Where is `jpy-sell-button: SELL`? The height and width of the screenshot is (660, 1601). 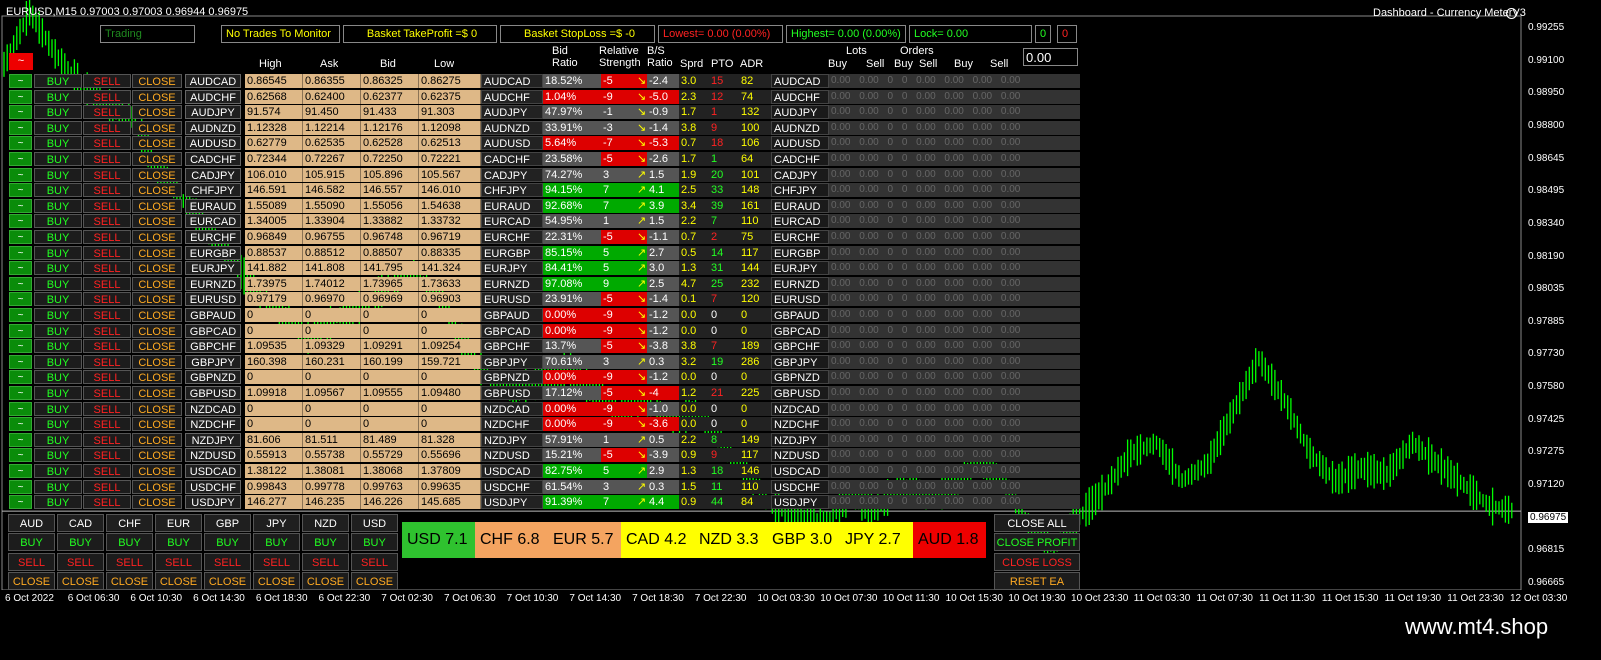 jpy-sell-button: SELL is located at coordinates (276, 562).